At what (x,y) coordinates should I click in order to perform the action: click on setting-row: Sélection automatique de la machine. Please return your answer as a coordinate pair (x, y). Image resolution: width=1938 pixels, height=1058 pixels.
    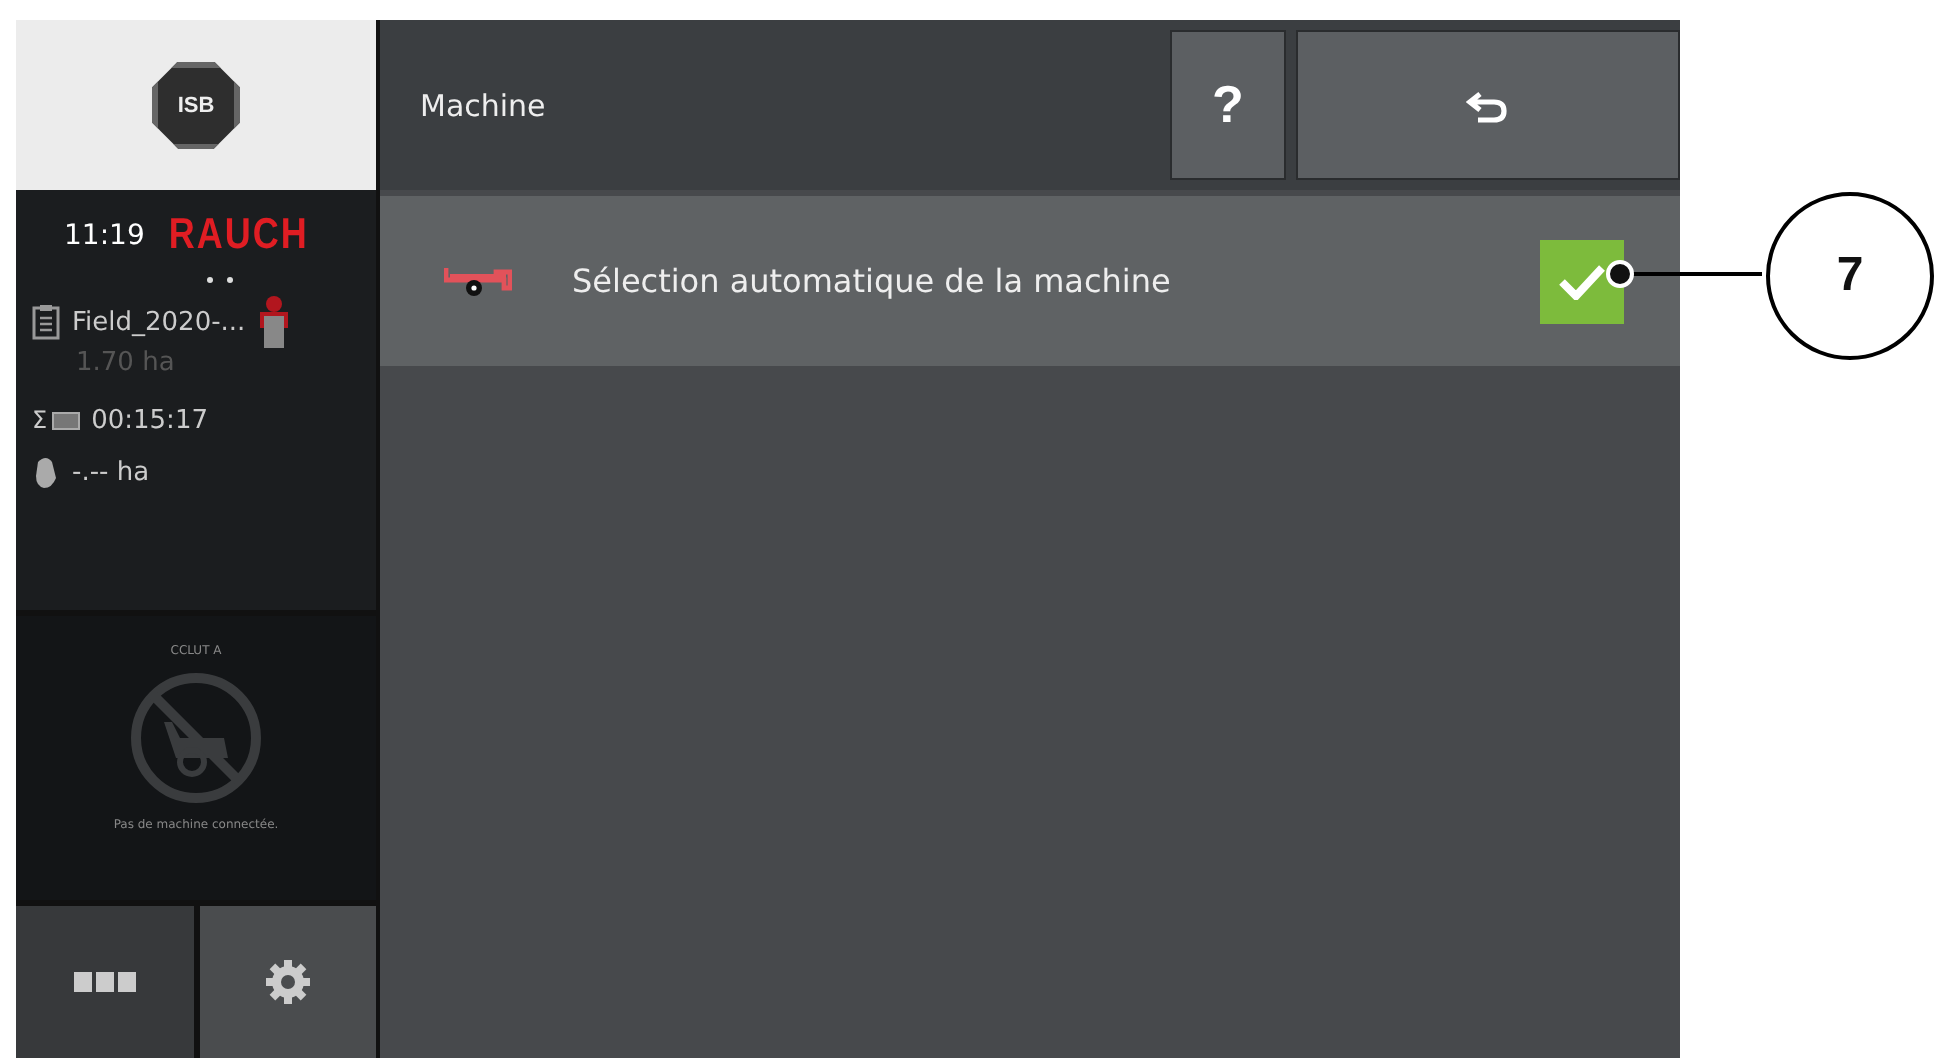
    Looking at the image, I should click on (1030, 281).